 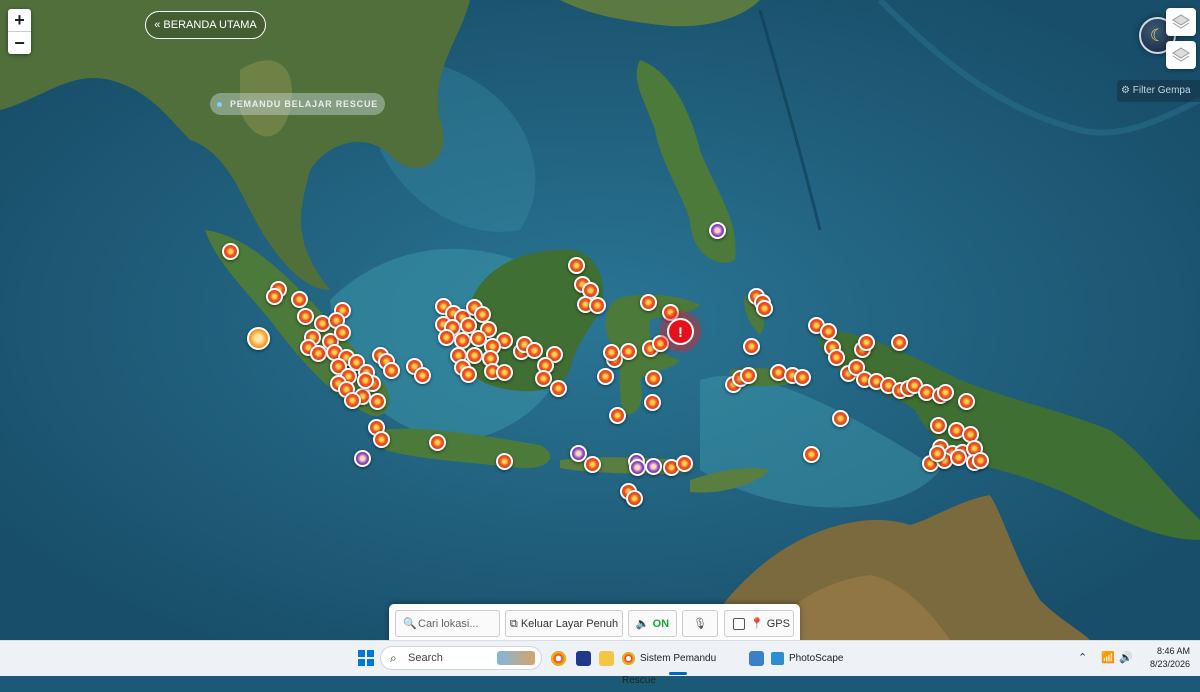 I want to click on microphone-button: 🎙, so click(x=700, y=623).